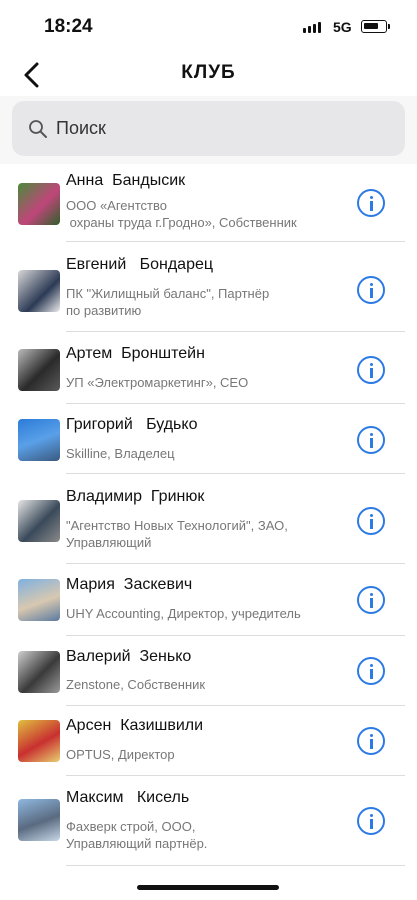 The height and width of the screenshot is (900, 417). I want to click on member-name: Григорий Будько, so click(132, 424).